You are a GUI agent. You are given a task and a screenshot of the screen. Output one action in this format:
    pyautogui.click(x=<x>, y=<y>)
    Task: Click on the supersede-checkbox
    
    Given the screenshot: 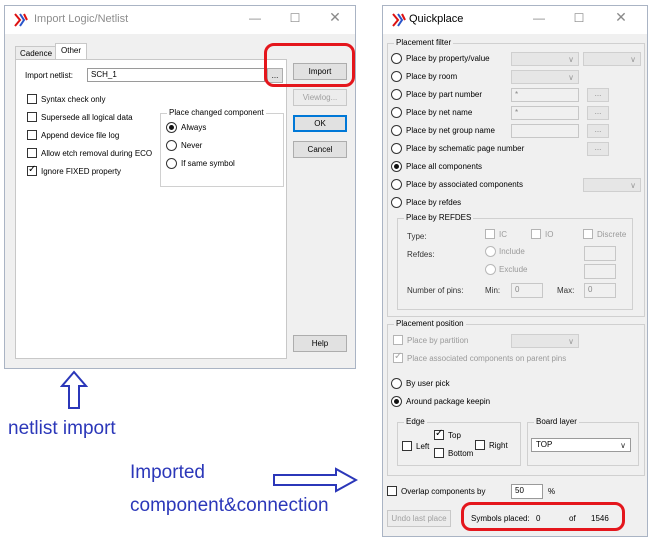 What is the action you would take?
    pyautogui.click(x=32, y=117)
    